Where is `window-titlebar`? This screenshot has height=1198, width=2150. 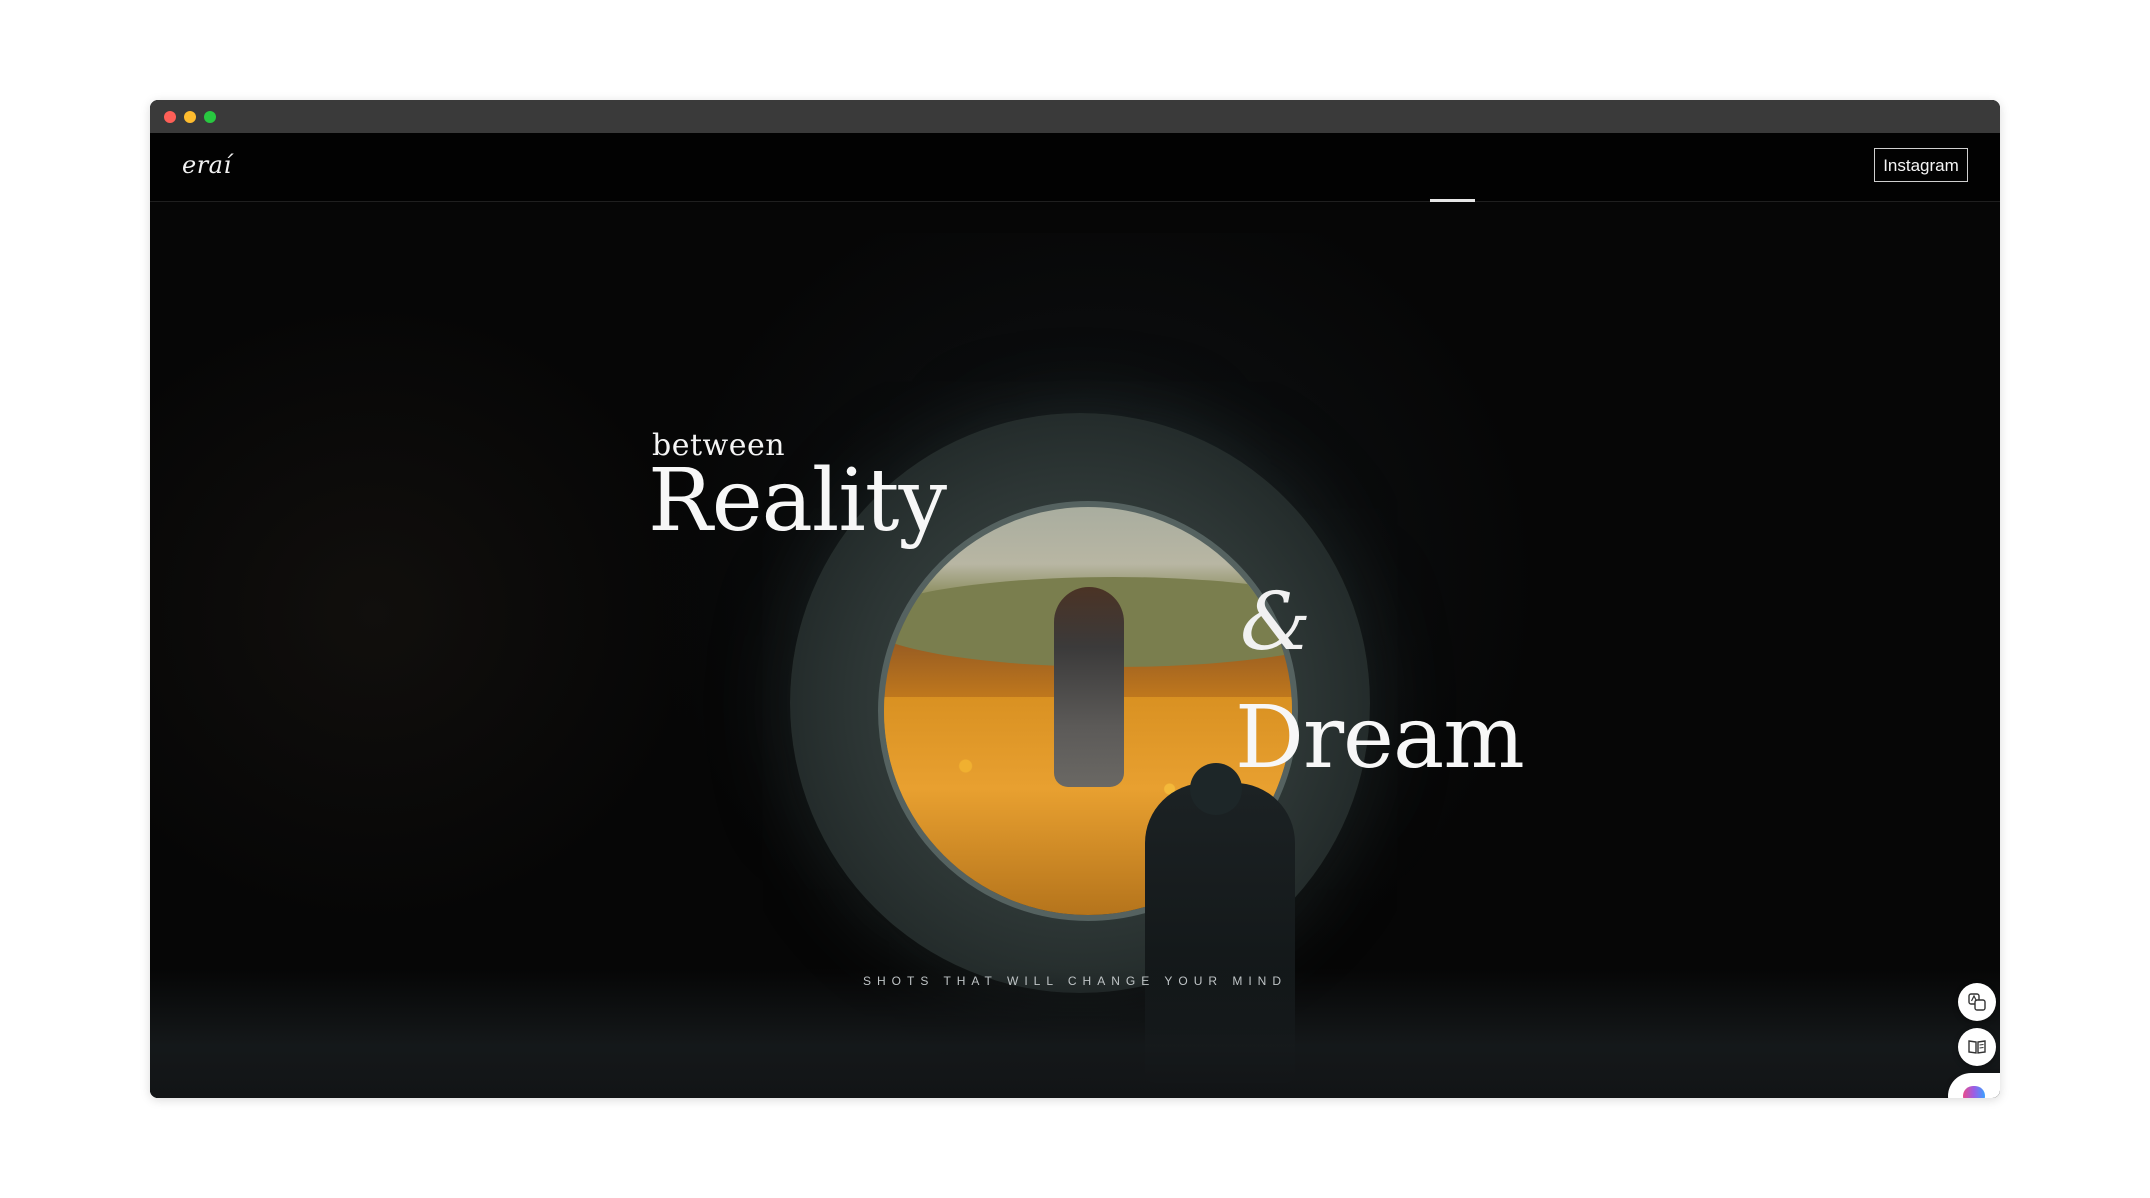 window-titlebar is located at coordinates (1075, 116).